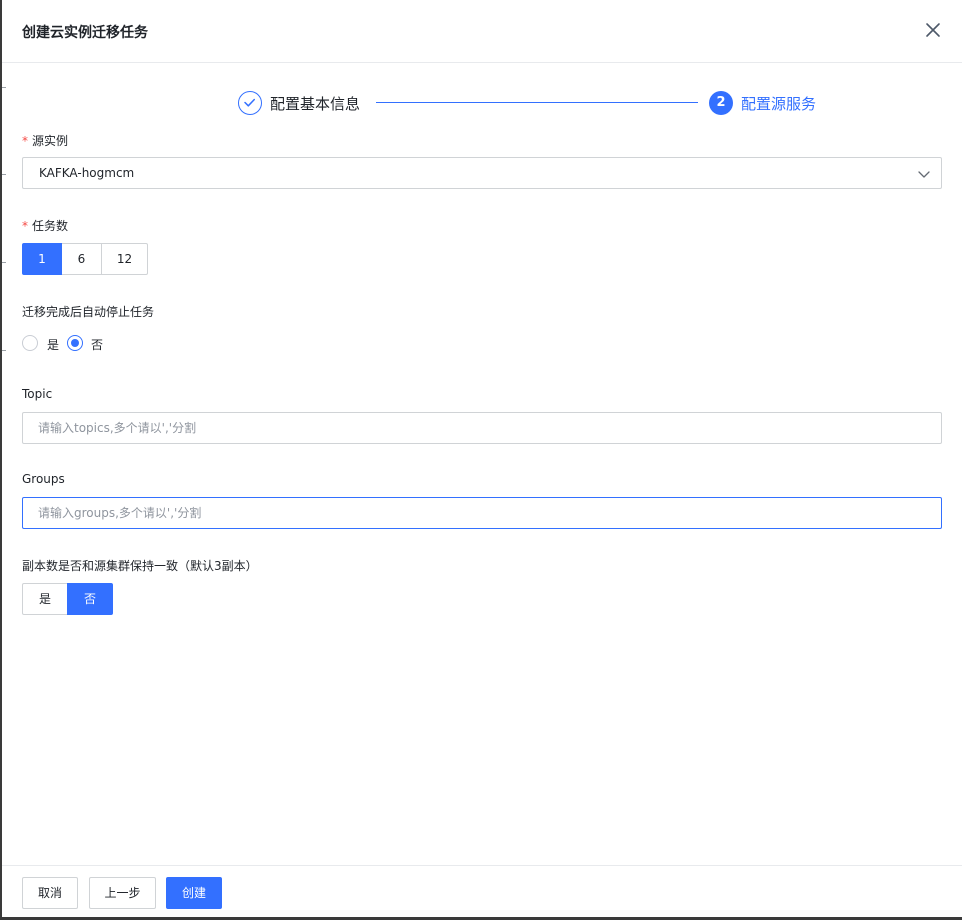  I want to click on topic-input, so click(482, 428).